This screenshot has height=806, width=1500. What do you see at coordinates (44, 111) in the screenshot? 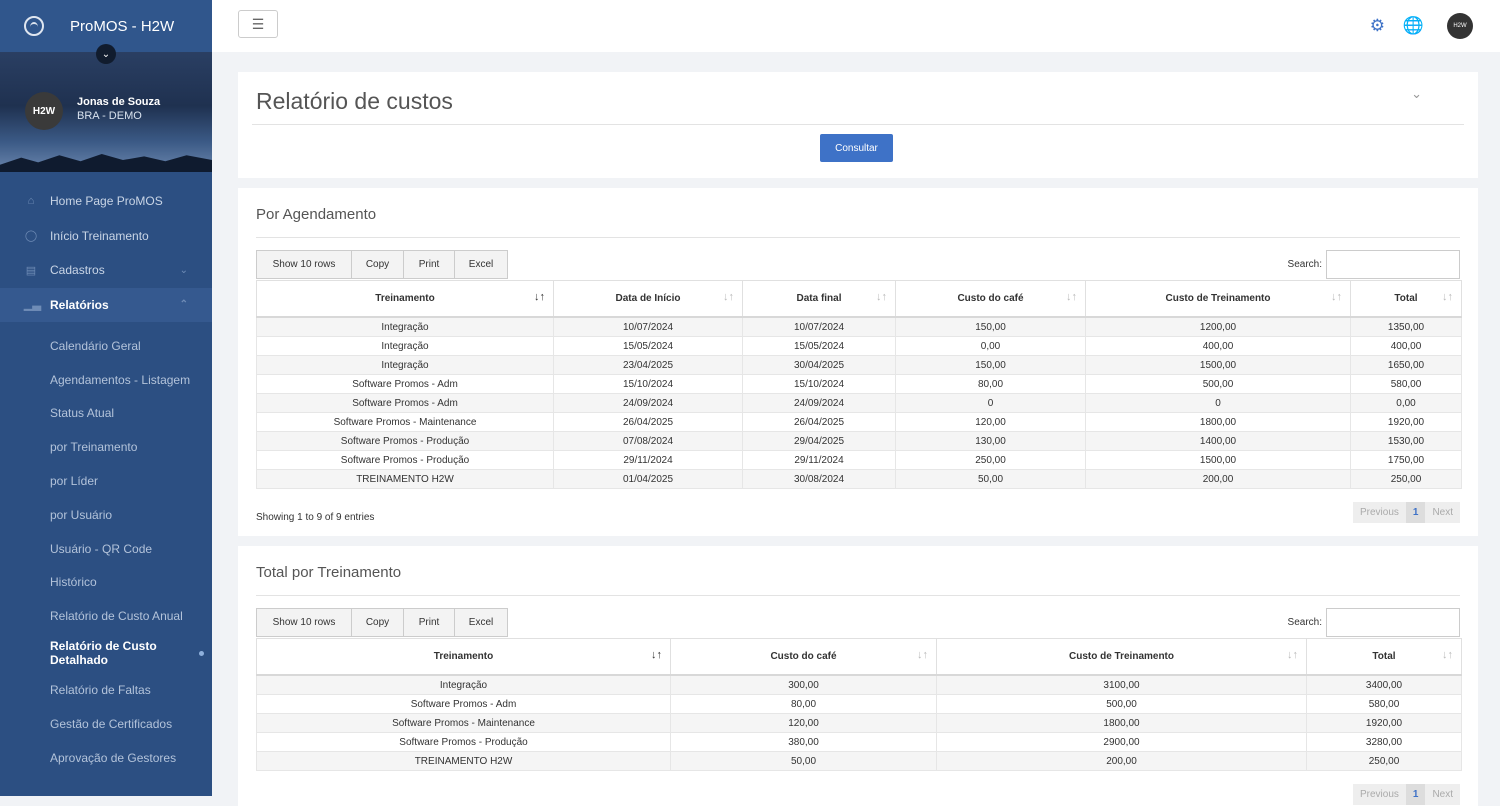
I see `avatar: H2W` at bounding box center [44, 111].